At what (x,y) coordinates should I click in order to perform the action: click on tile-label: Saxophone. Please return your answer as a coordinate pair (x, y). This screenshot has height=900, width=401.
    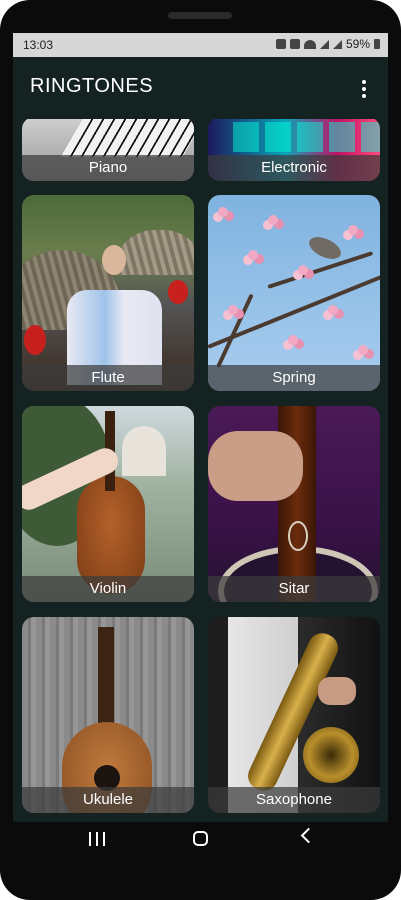
    Looking at the image, I should click on (294, 800).